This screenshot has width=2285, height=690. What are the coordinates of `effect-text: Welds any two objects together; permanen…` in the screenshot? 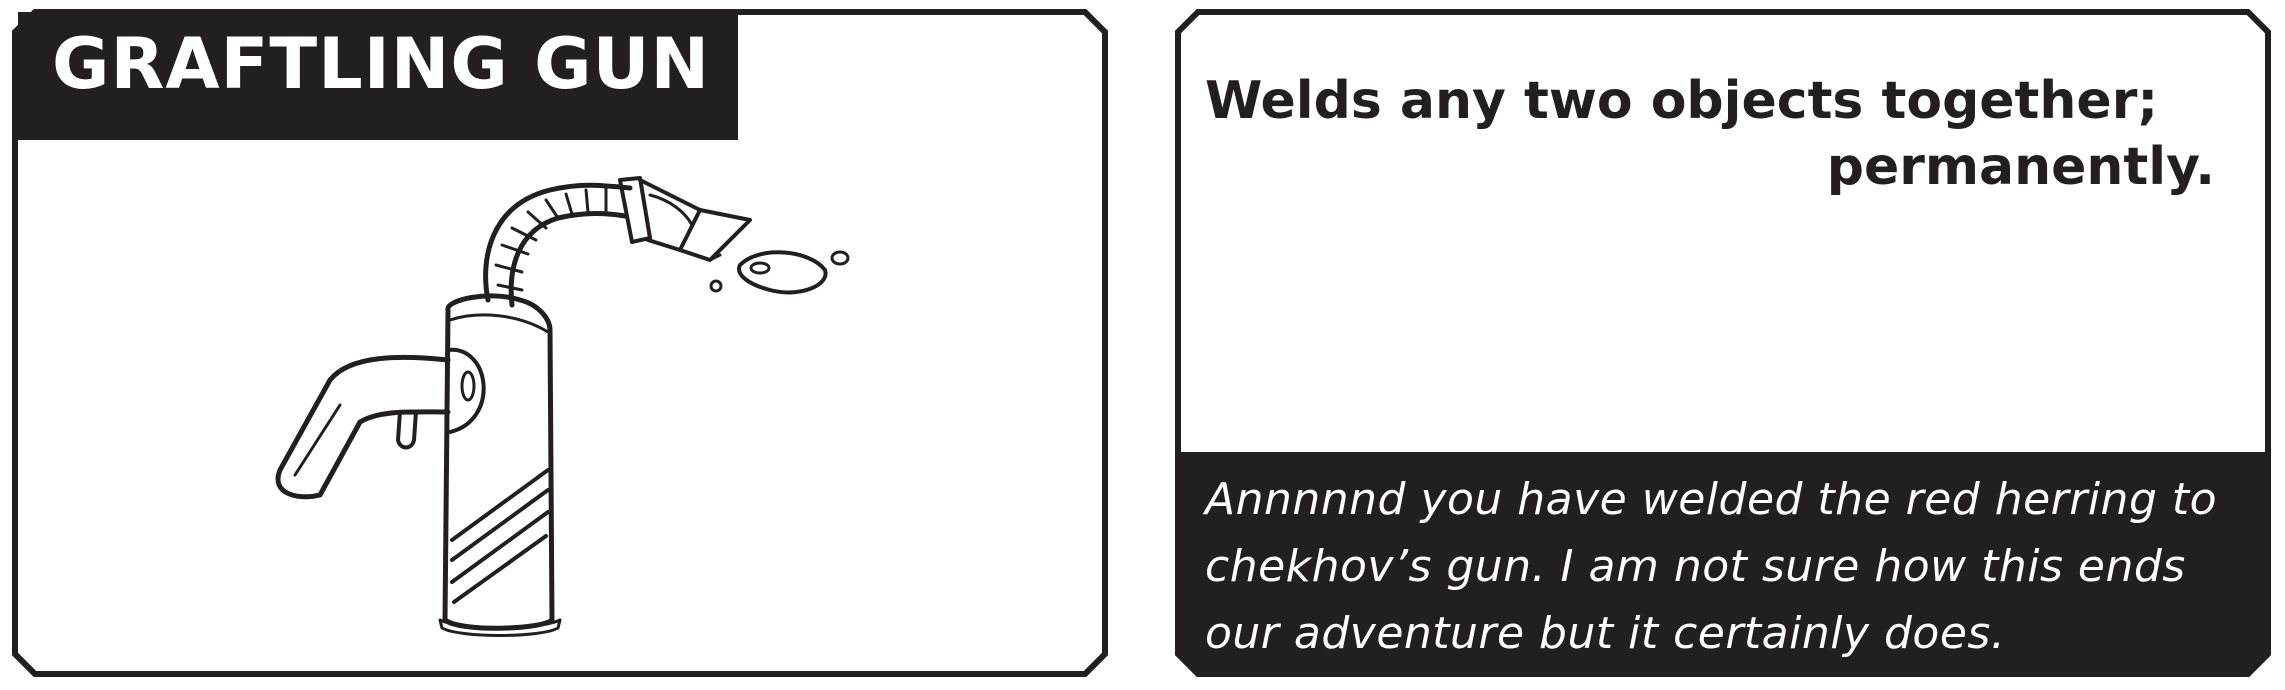 It's located at (1710, 134).